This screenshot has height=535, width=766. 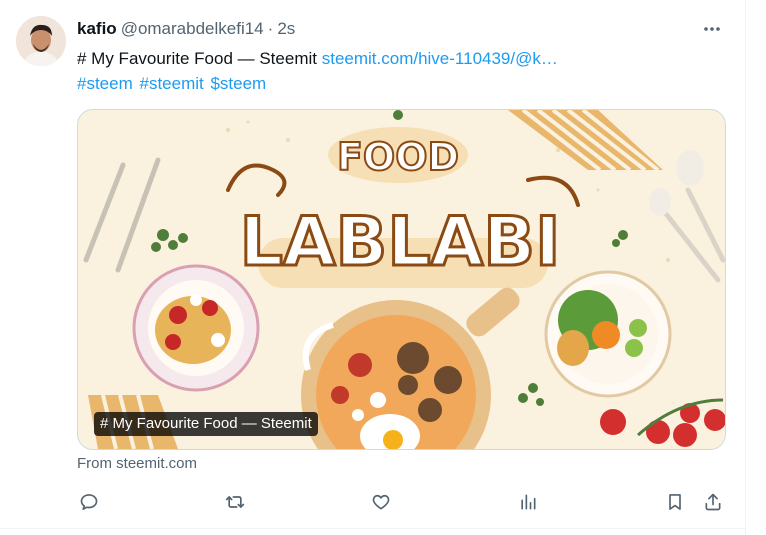 What do you see at coordinates (745, 267) in the screenshot?
I see `column-border` at bounding box center [745, 267].